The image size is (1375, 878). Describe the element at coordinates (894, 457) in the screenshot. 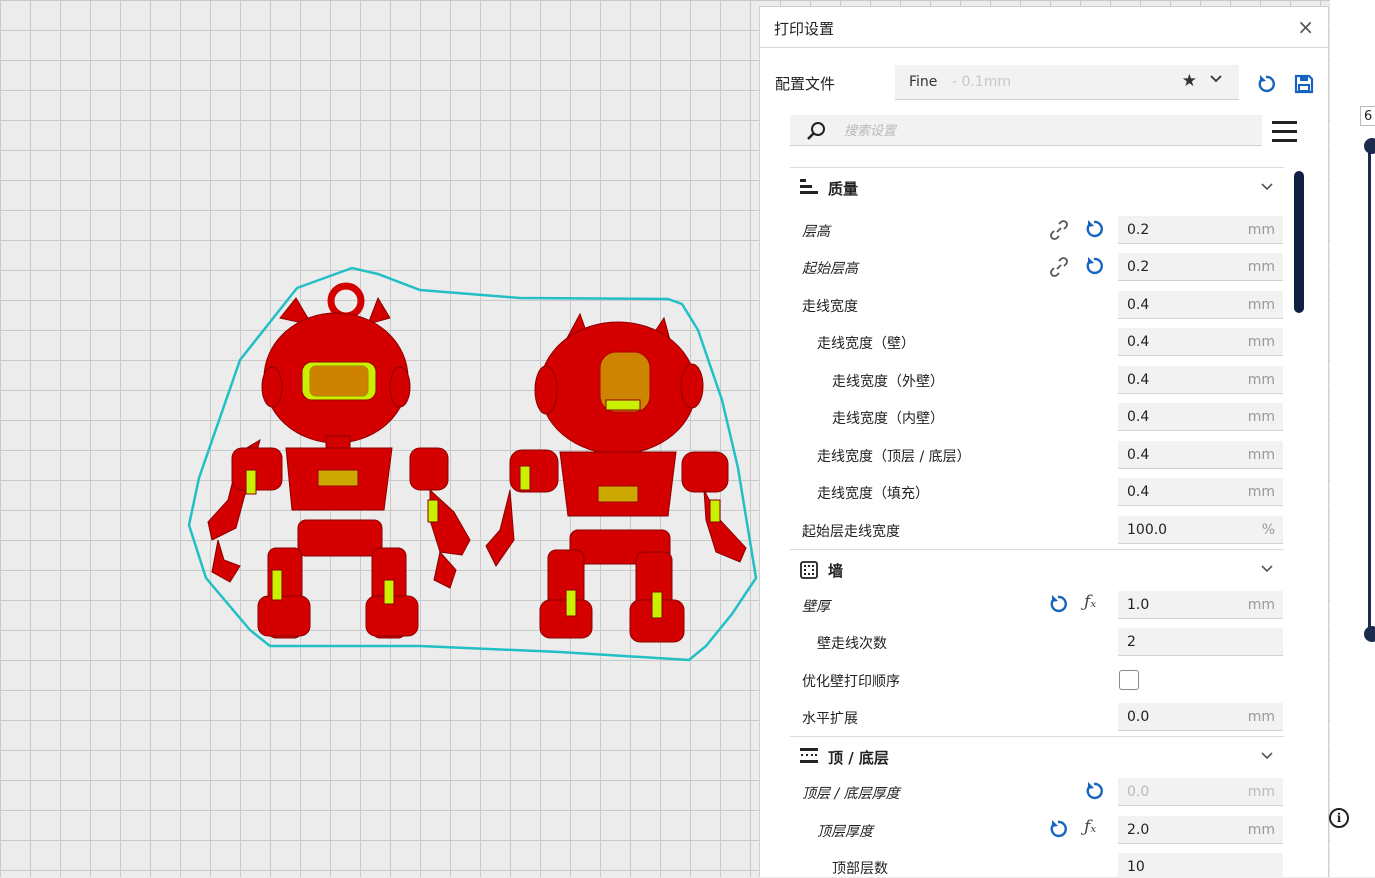

I see `setting-label: 走线宽度（顶层 / 底层）` at that location.